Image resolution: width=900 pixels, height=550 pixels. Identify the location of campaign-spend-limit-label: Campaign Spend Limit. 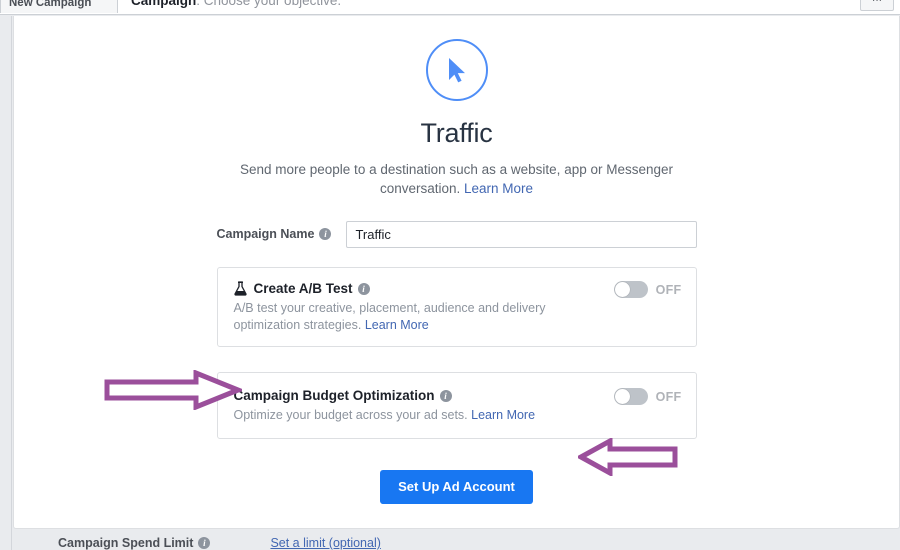
(126, 543).